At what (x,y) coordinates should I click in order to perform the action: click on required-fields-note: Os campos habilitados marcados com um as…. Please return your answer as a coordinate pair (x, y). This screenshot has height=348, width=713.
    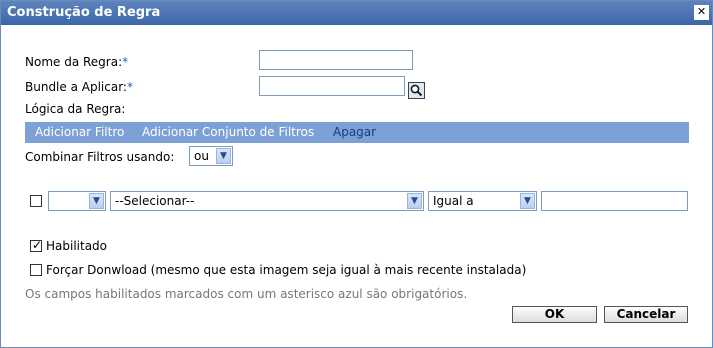
    Looking at the image, I should click on (246, 294).